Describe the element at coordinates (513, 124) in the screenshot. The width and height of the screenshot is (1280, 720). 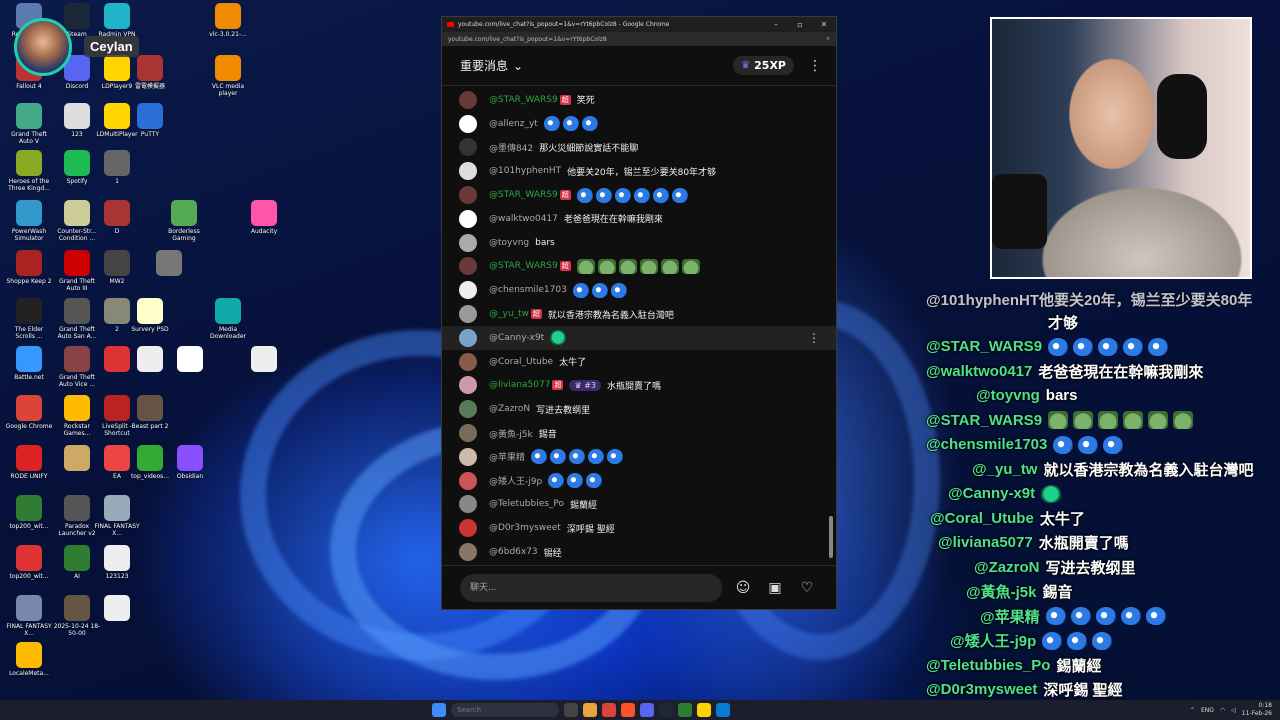
I see `author-name: @allenz_yt` at that location.